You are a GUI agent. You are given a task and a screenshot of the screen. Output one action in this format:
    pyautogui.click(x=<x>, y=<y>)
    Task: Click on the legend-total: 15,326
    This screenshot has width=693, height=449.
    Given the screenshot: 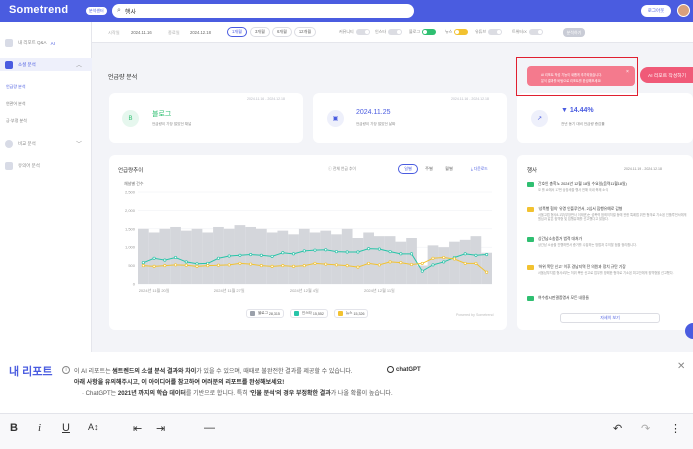 What is the action you would take?
    pyautogui.click(x=359, y=313)
    